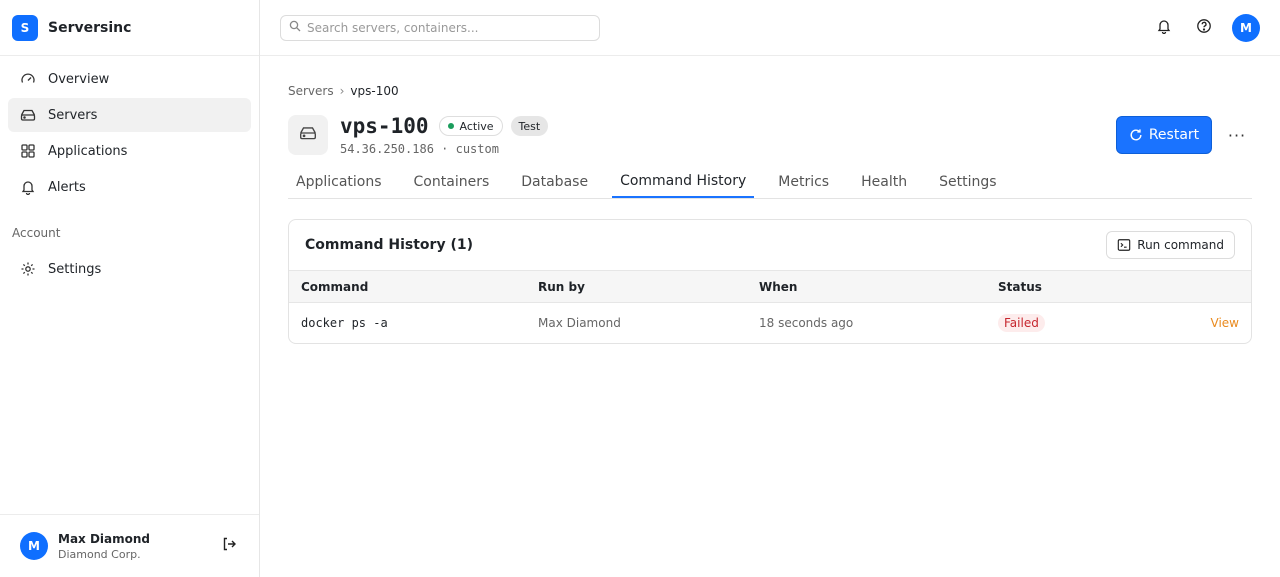  What do you see at coordinates (295, 28) in the screenshot?
I see `search-icon` at bounding box center [295, 28].